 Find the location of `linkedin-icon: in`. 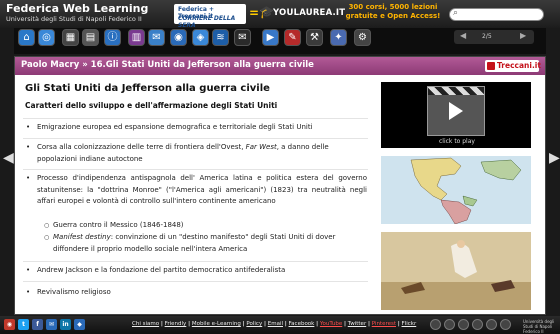

linkedin-icon: in is located at coordinates (65, 324).